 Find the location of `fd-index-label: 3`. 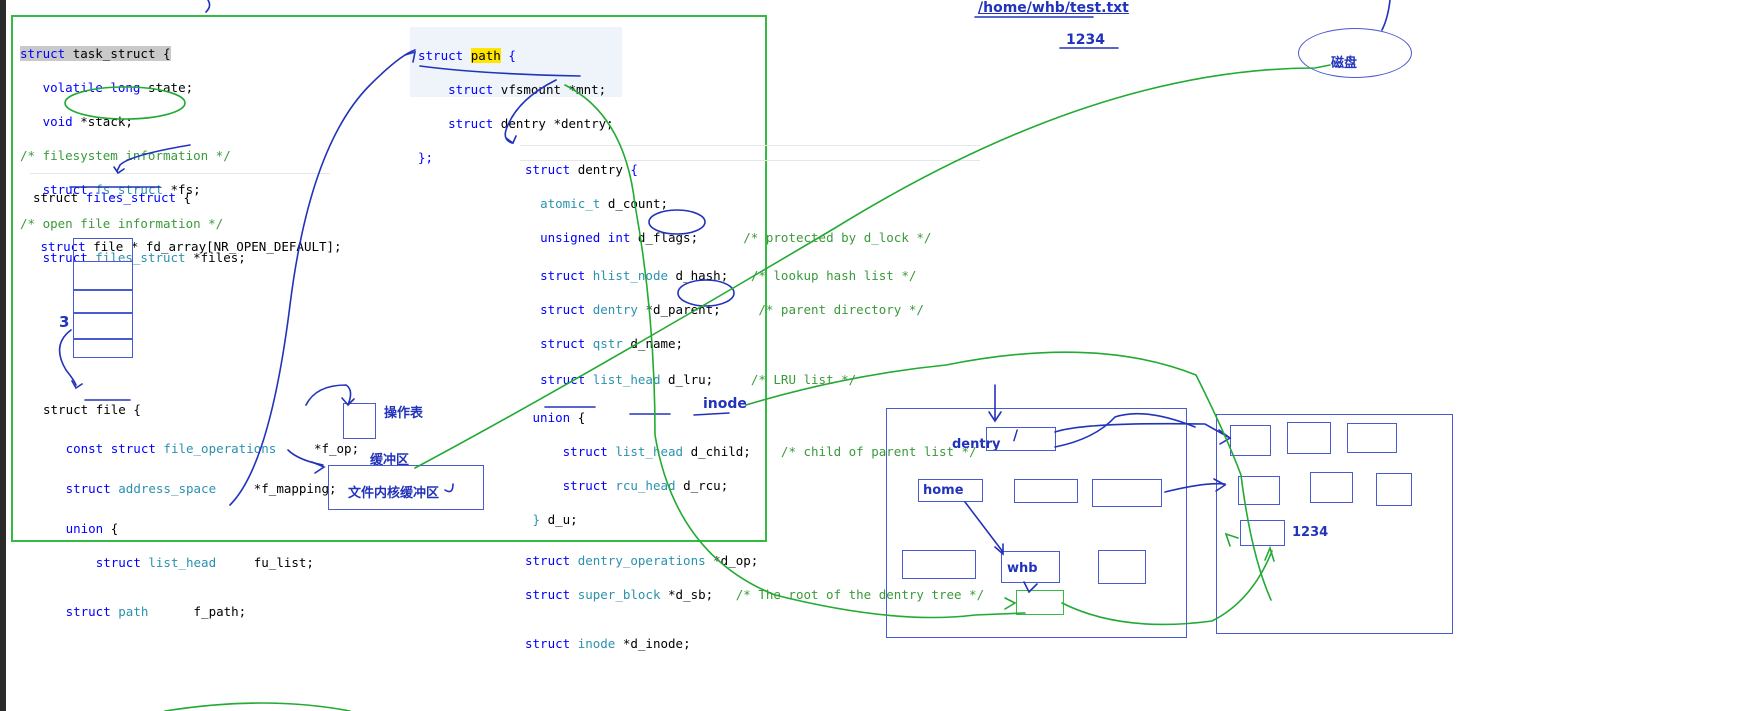

fd-index-label: 3 is located at coordinates (64, 322).